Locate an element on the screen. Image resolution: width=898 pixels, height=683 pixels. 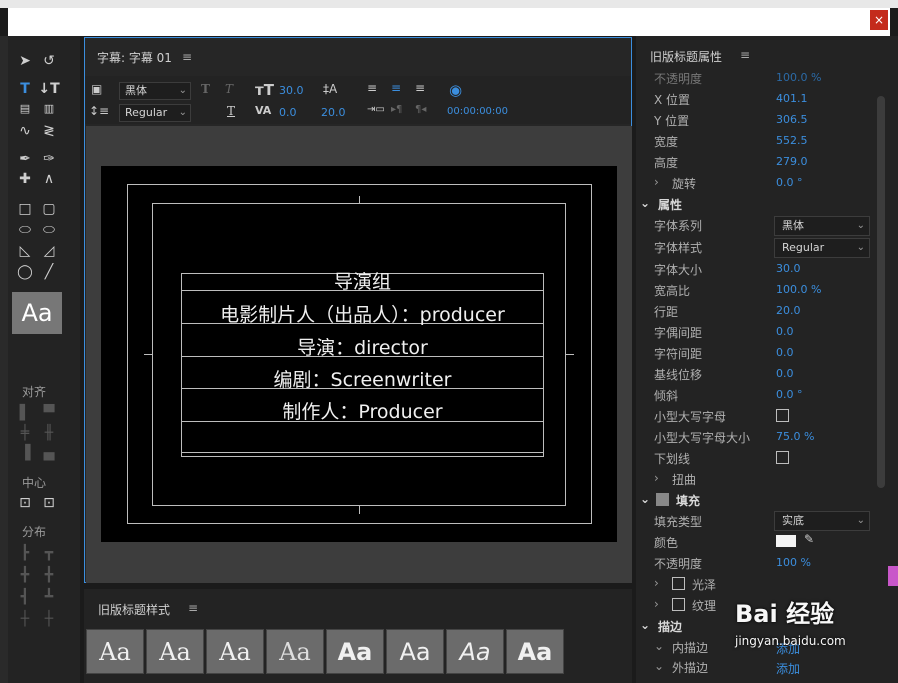
tab-right-icon: ¶◂ is located at coordinates (420, 109).